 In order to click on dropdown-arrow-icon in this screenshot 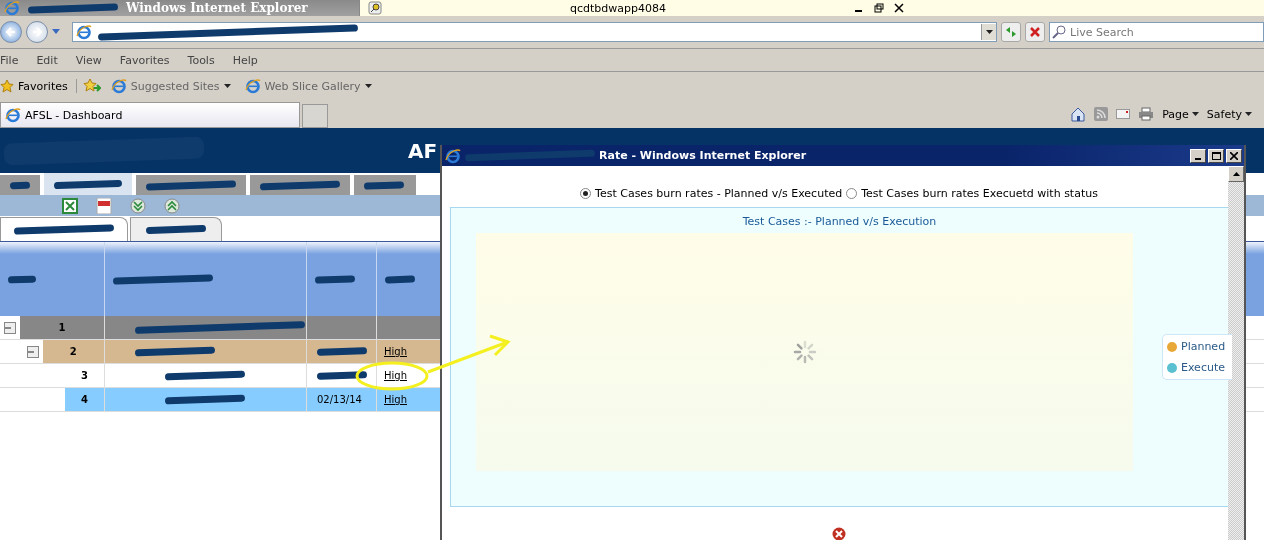, I will do `click(56, 32)`.